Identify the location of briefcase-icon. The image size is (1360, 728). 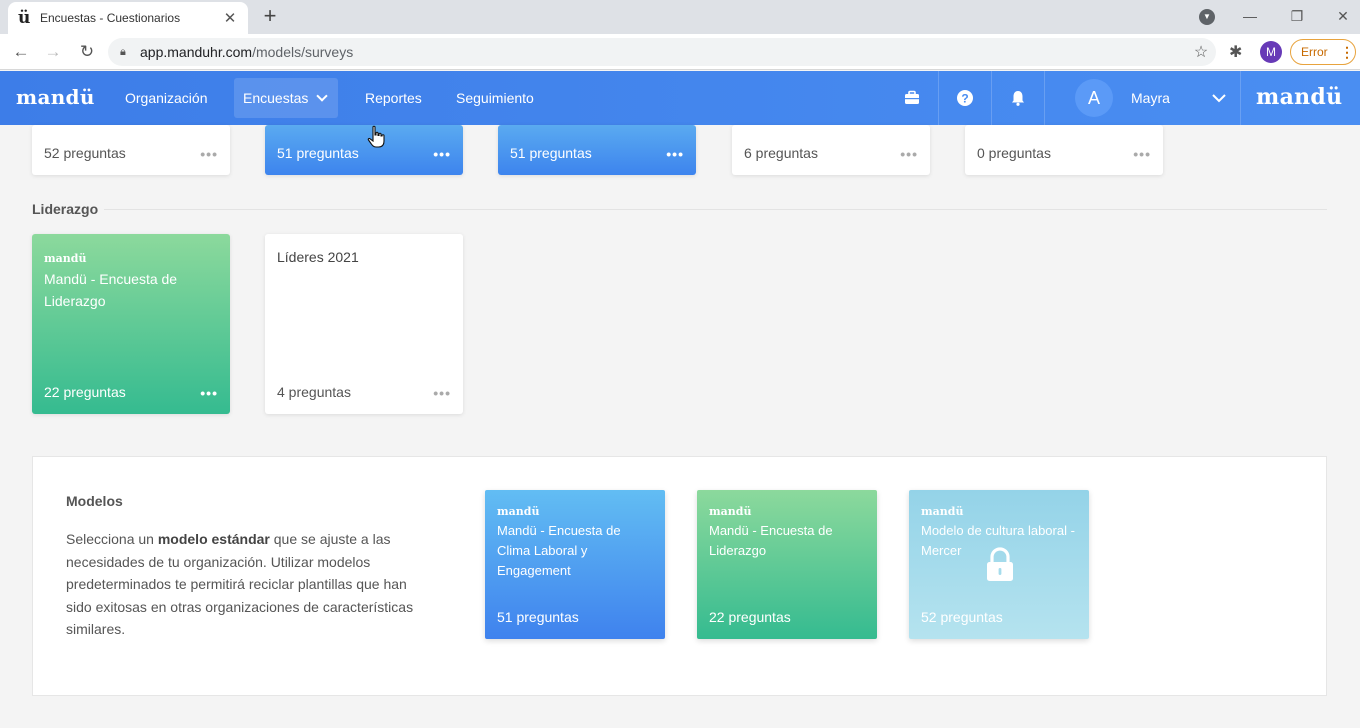
(912, 98).